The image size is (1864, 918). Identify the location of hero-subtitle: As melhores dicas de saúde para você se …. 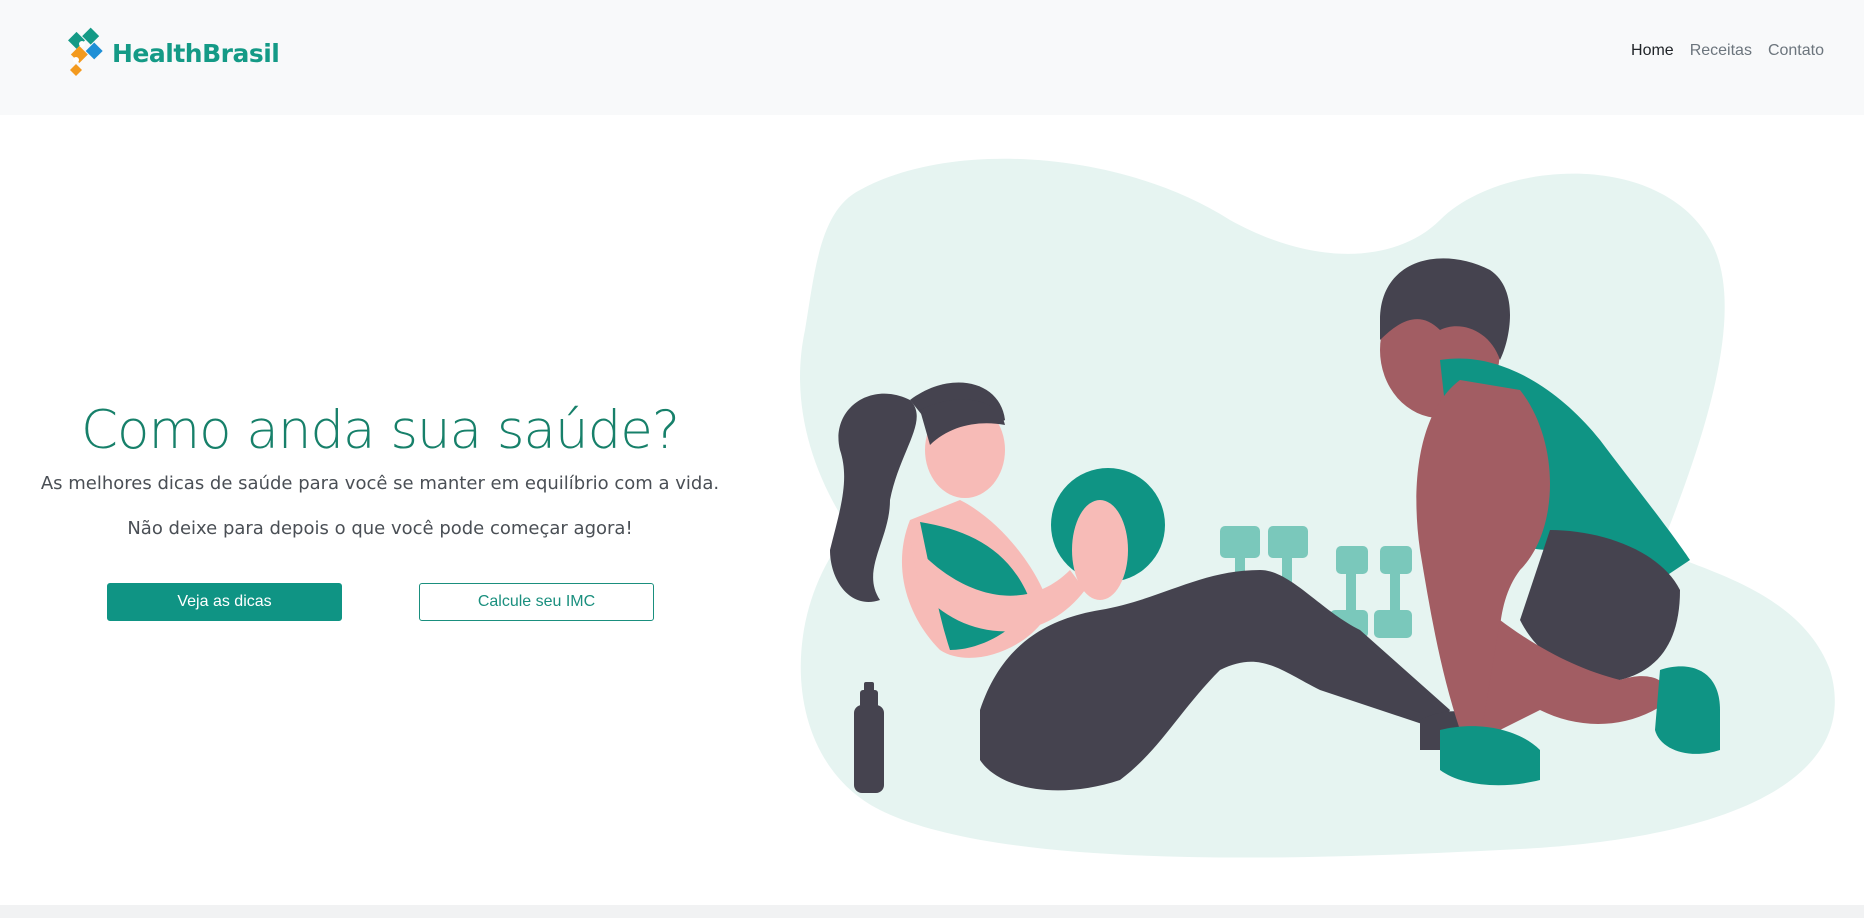
(380, 483).